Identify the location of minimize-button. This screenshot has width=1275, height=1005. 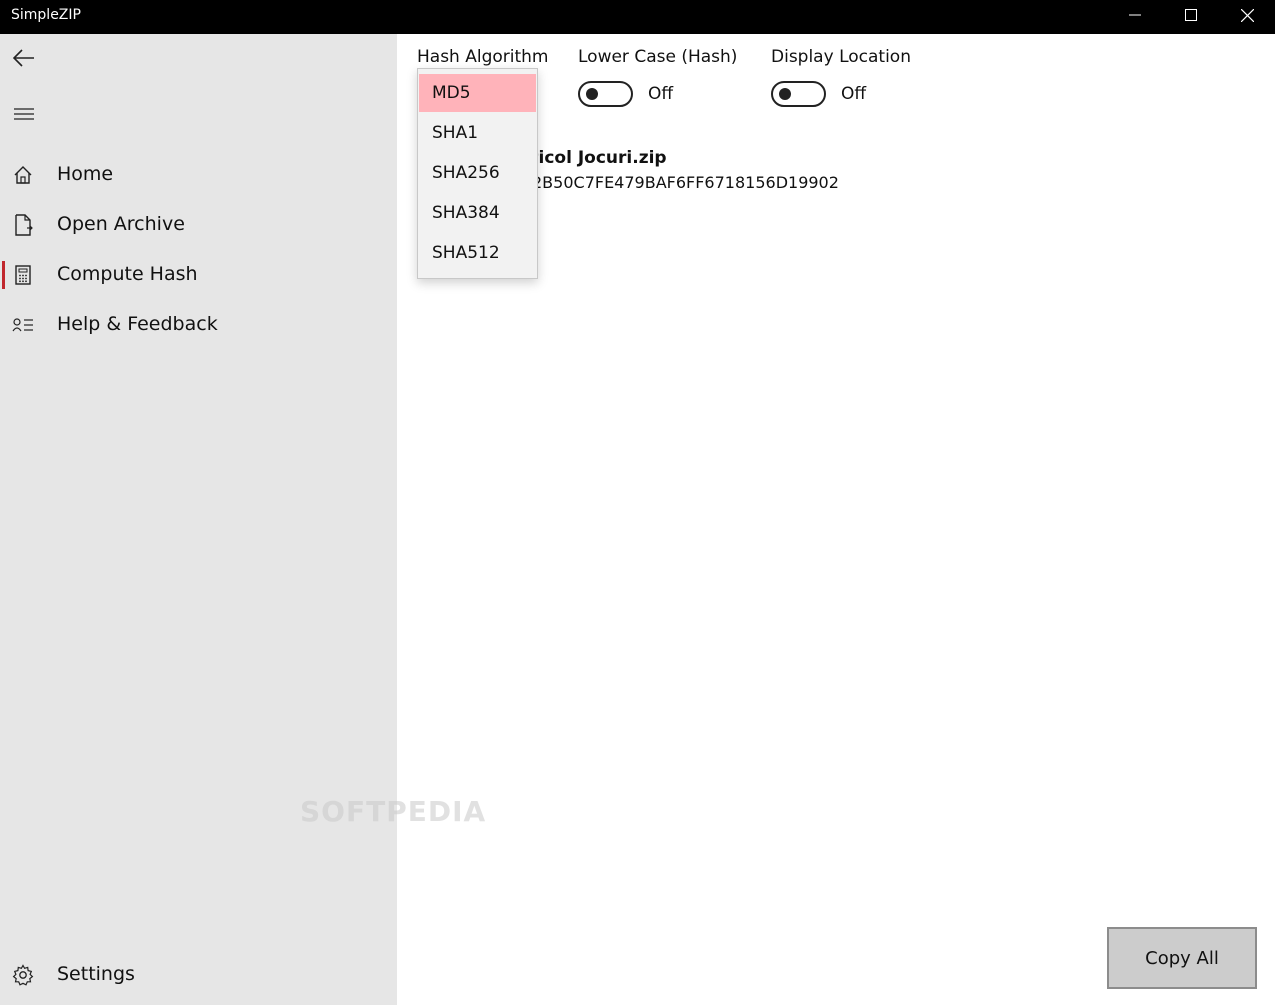
(1135, 15).